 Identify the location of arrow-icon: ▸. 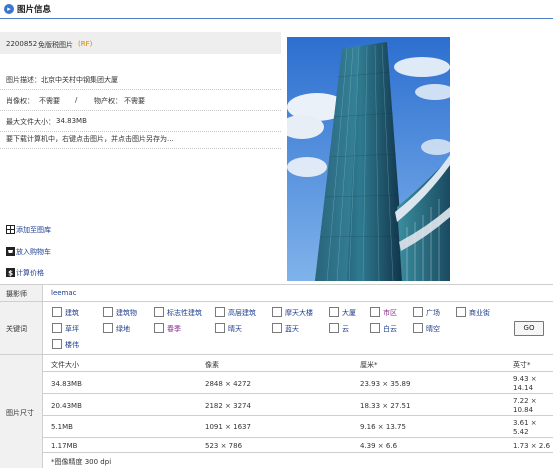
(9, 9).